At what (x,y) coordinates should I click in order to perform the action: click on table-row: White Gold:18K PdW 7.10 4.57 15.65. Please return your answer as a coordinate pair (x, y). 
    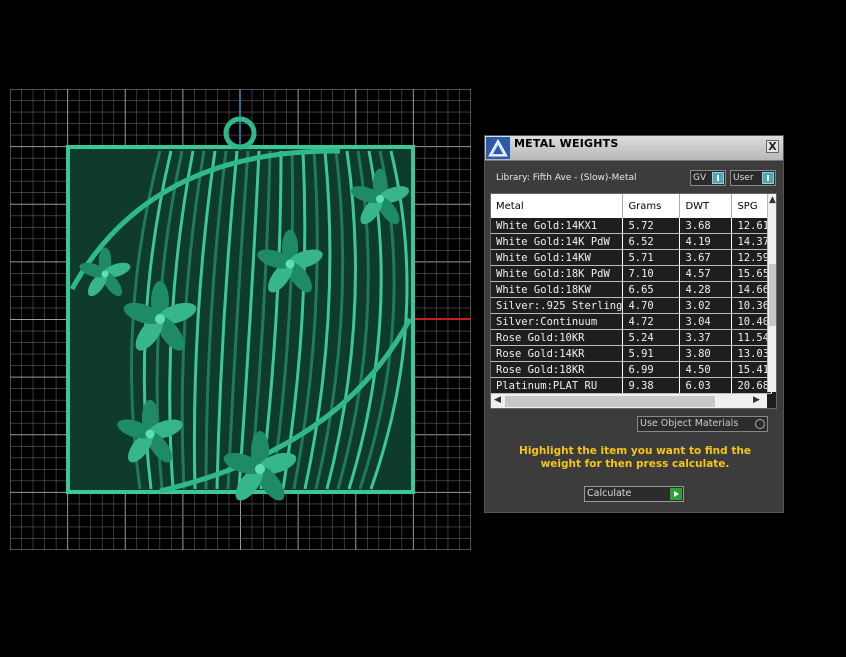
    Looking at the image, I should click on (632, 273).